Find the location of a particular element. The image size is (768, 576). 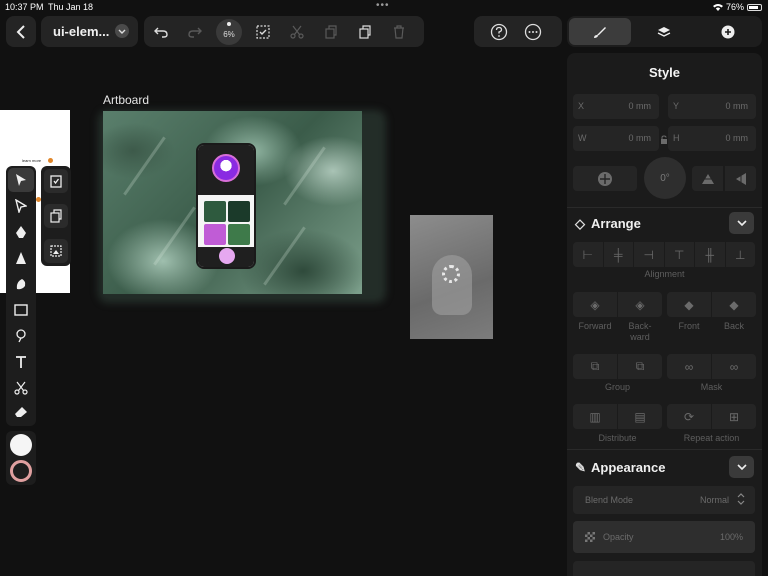

appearance-collapse-button is located at coordinates (741, 467).